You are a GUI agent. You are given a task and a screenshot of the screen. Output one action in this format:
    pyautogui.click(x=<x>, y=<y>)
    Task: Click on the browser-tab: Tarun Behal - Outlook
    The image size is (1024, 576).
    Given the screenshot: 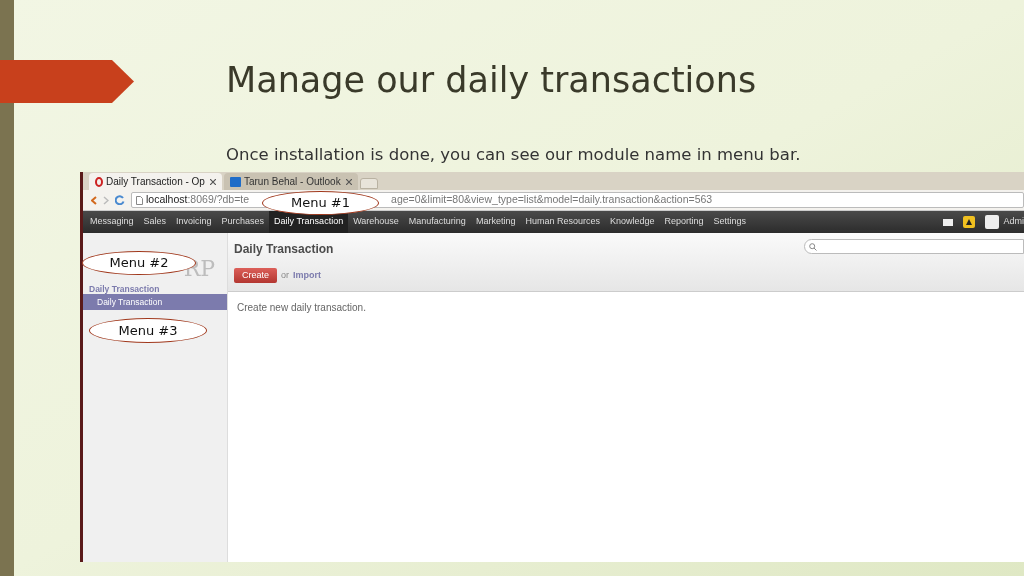 What is the action you would take?
    pyautogui.click(x=290, y=181)
    